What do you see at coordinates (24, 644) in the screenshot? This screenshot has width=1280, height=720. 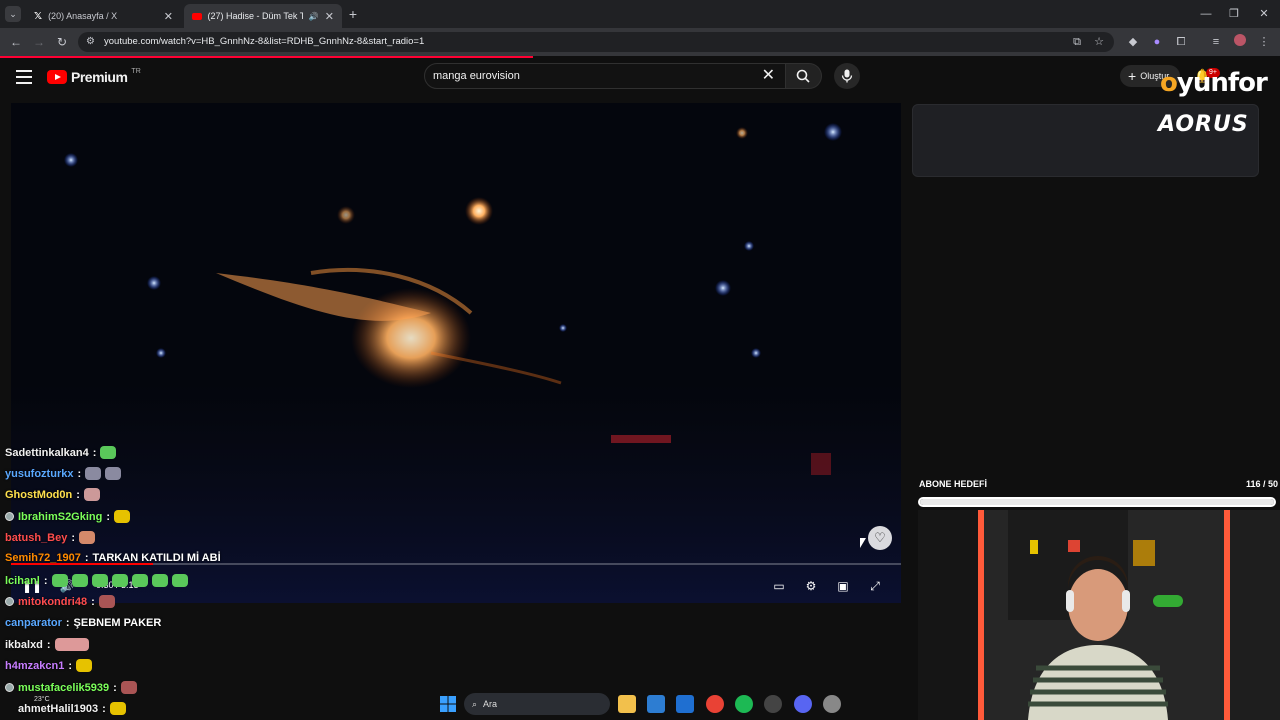 I see `chat-username: ikbalxd` at bounding box center [24, 644].